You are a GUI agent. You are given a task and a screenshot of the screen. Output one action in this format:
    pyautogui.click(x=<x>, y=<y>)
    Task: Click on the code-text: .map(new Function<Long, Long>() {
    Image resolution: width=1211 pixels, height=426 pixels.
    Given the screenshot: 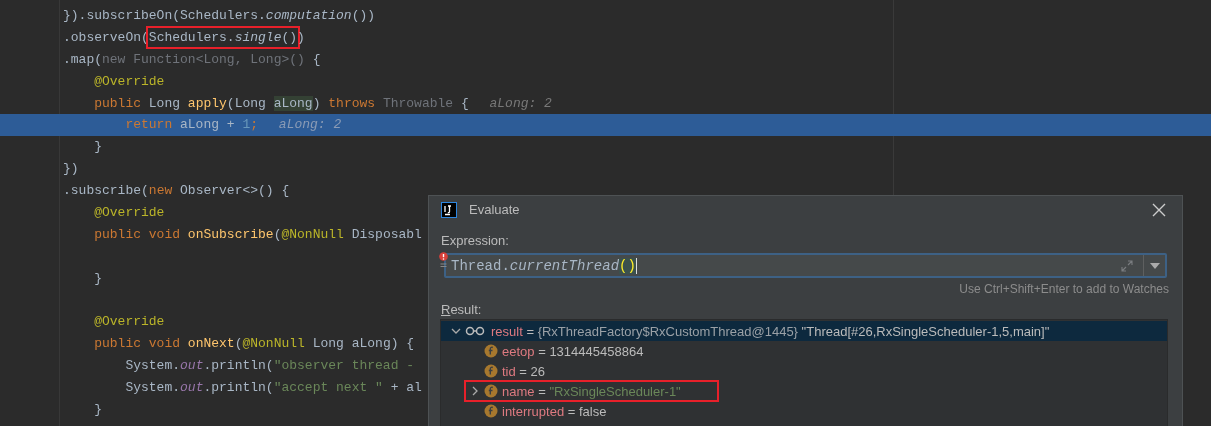 What is the action you would take?
    pyautogui.click(x=192, y=59)
    